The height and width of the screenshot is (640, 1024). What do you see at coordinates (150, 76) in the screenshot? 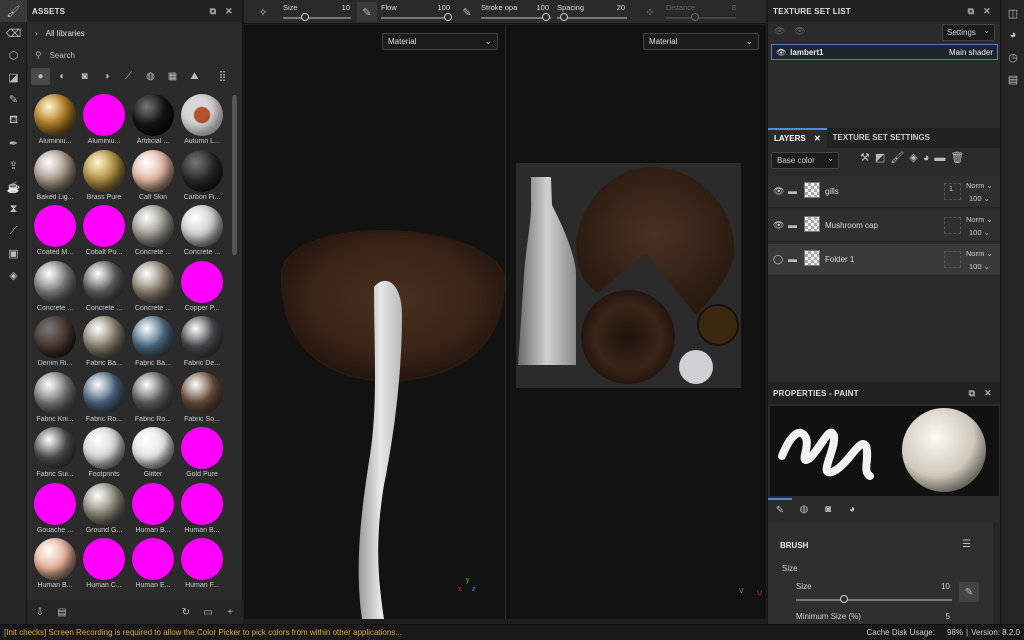
I see `filter-alphas-icon: ◍` at bounding box center [150, 76].